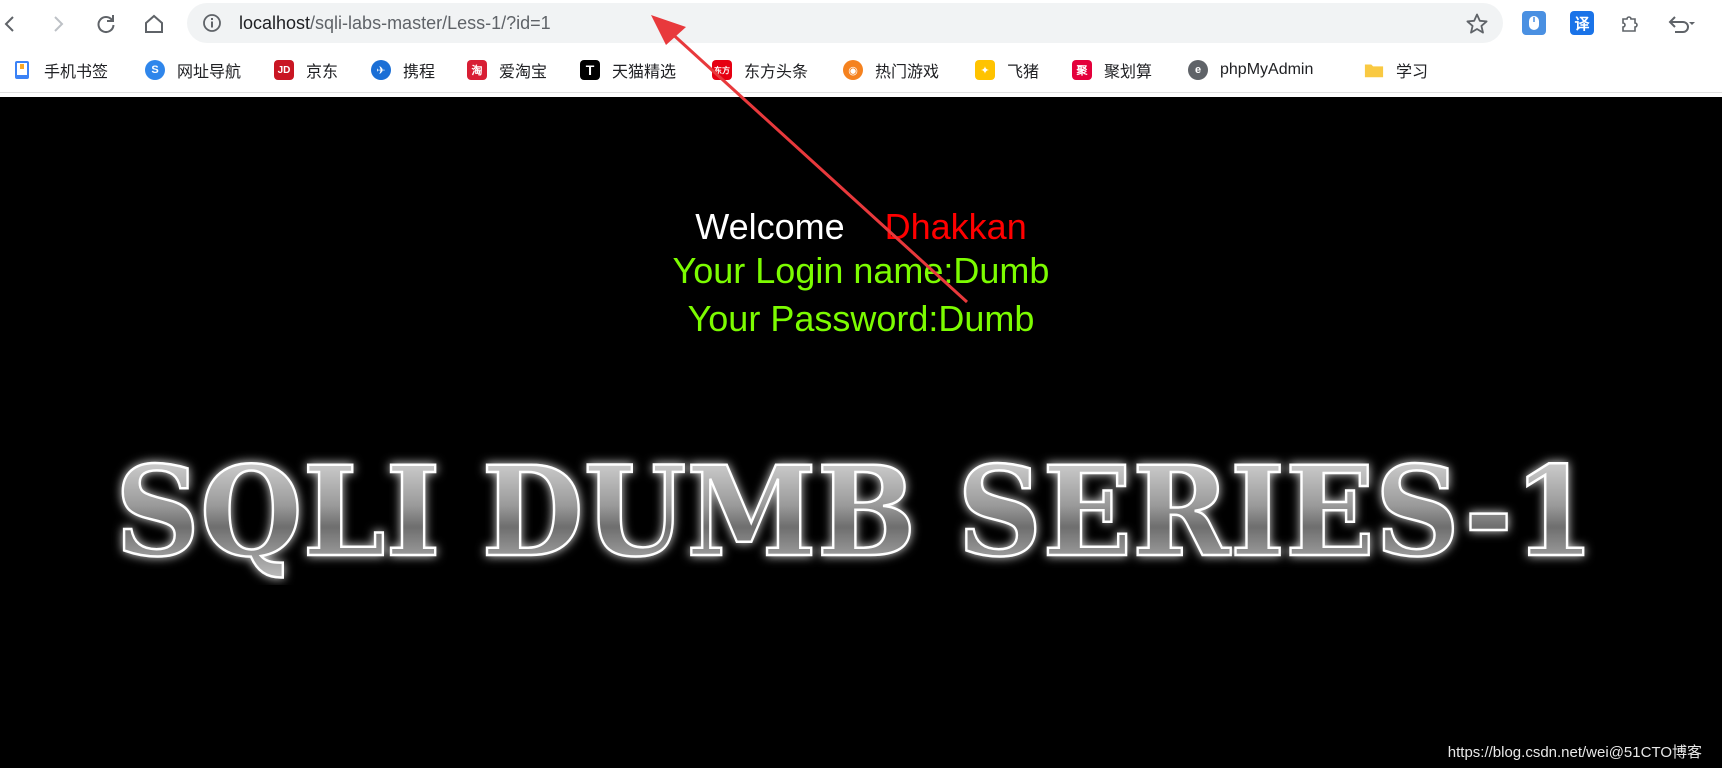 Image resolution: width=1722 pixels, height=768 pixels. I want to click on translate-icon: 译, so click(1582, 23).